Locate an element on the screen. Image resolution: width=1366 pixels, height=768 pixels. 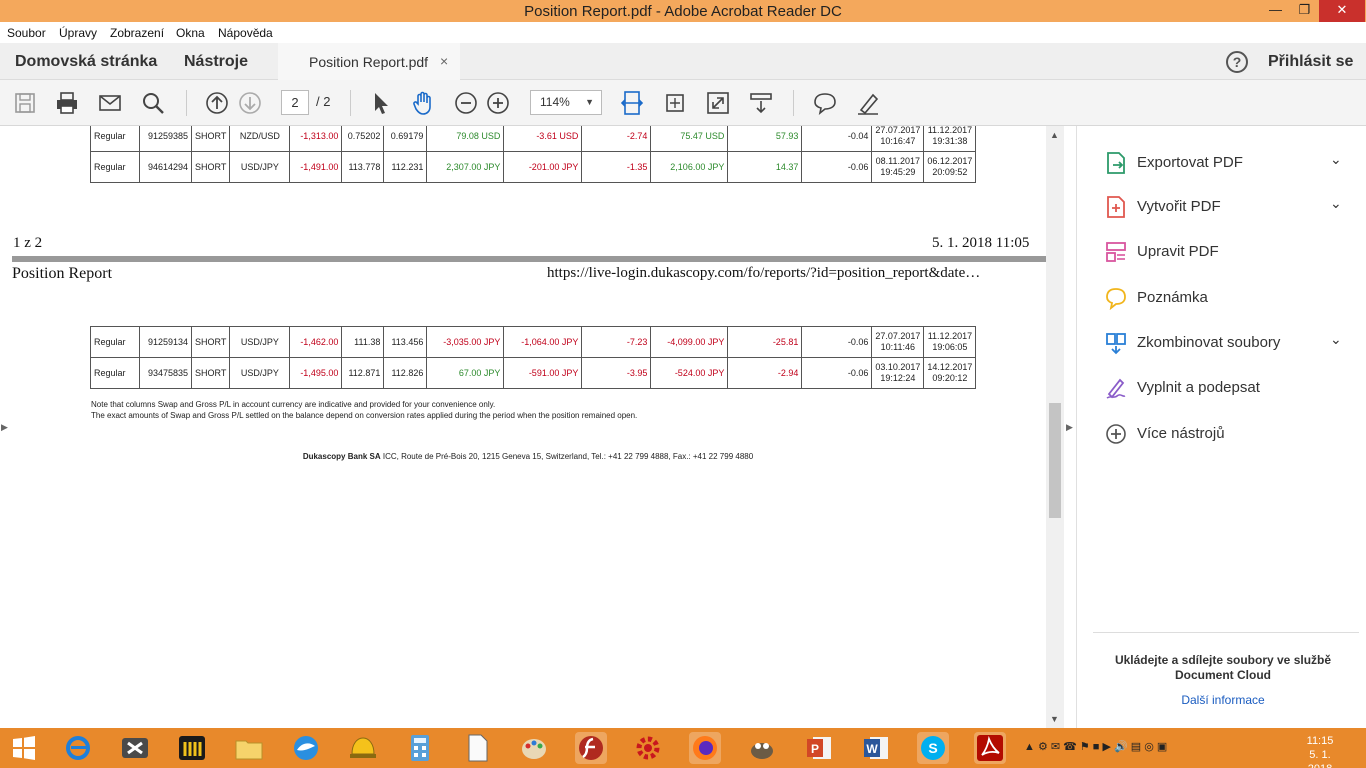
menu-okna: Okna is located at coordinates (190, 33).